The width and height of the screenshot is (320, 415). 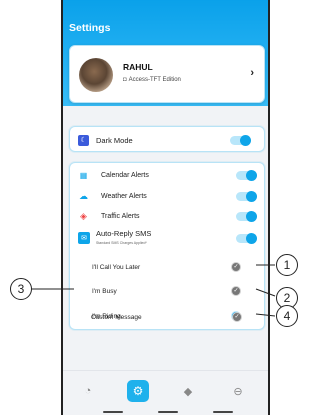 What do you see at coordinates (188, 391) in the screenshot?
I see `navigation-icon: ◆` at bounding box center [188, 391].